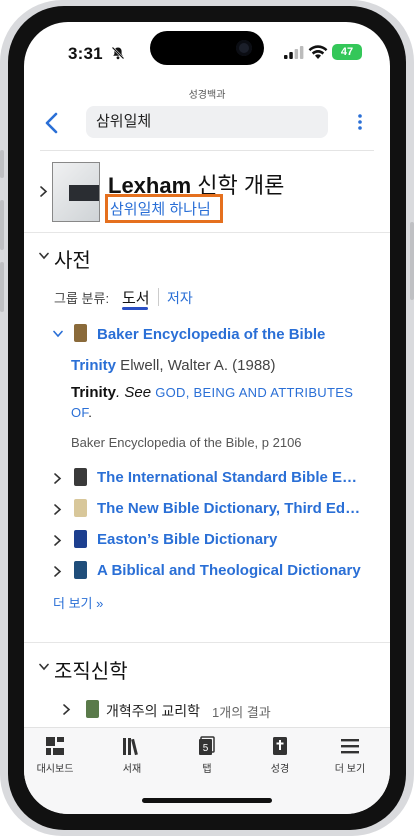 The image size is (414, 836). What do you see at coordinates (280, 769) in the screenshot?
I see `tab-bible-label: 성경` at bounding box center [280, 769].